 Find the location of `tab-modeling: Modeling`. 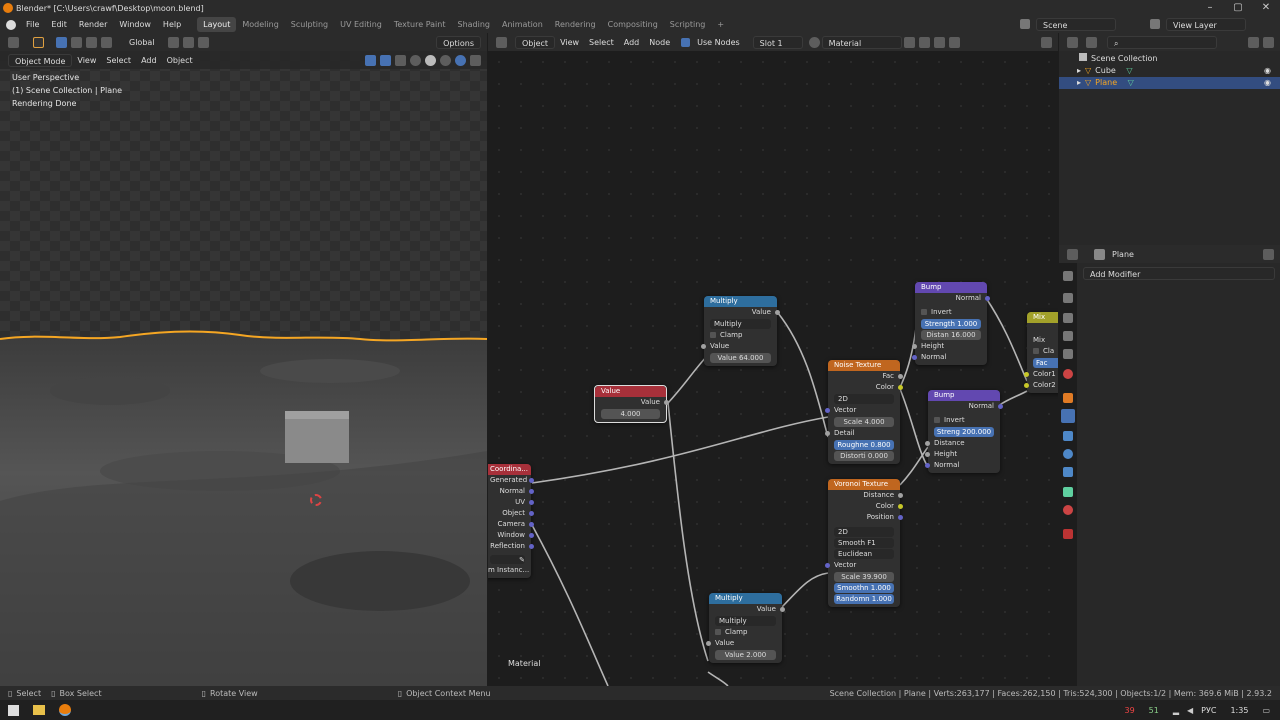

tab-modeling: Modeling is located at coordinates (260, 24).